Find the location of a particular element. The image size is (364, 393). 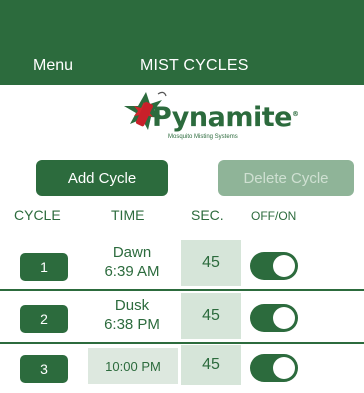

pynamite-logo: Pynamite® Mosquito Misting Systems is located at coordinates (208, 118).